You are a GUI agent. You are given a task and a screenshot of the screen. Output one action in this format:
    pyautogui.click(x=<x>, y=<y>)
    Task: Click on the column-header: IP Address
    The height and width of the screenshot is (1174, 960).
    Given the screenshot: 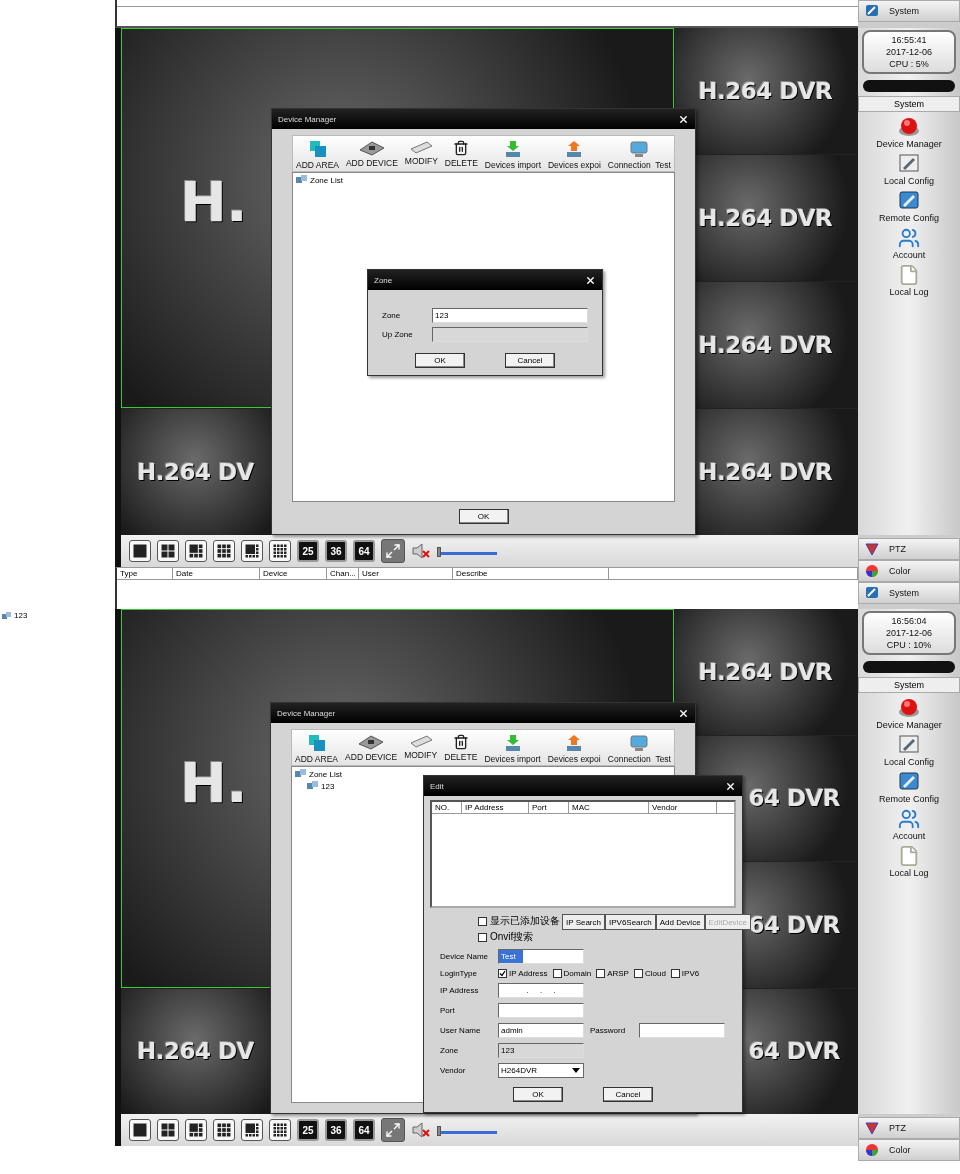 What is the action you would take?
    pyautogui.click(x=495, y=807)
    